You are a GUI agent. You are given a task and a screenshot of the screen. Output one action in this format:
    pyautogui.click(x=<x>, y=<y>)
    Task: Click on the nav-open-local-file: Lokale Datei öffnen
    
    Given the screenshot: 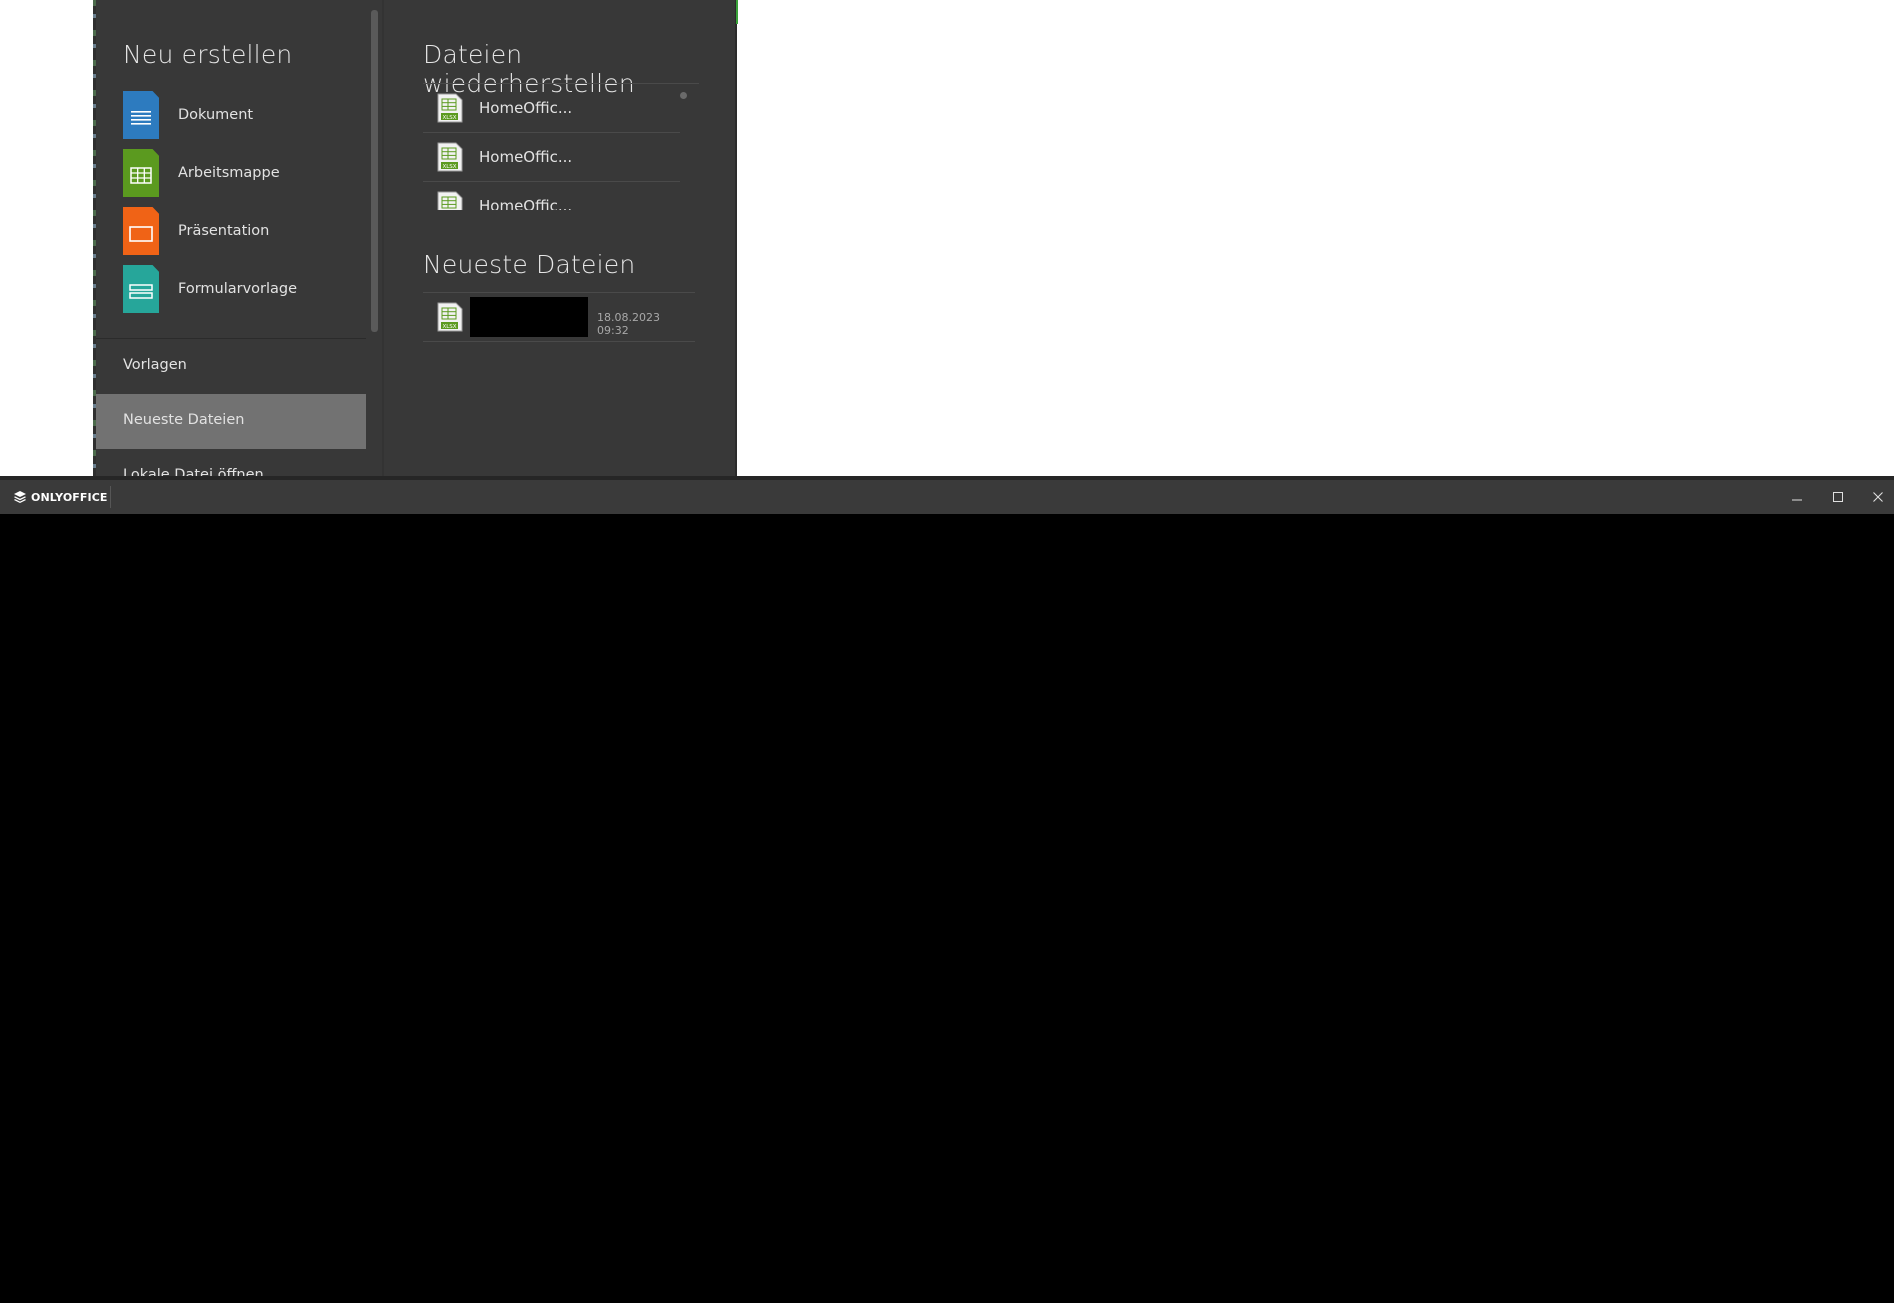 What is the action you would take?
    pyautogui.click(x=231, y=463)
    